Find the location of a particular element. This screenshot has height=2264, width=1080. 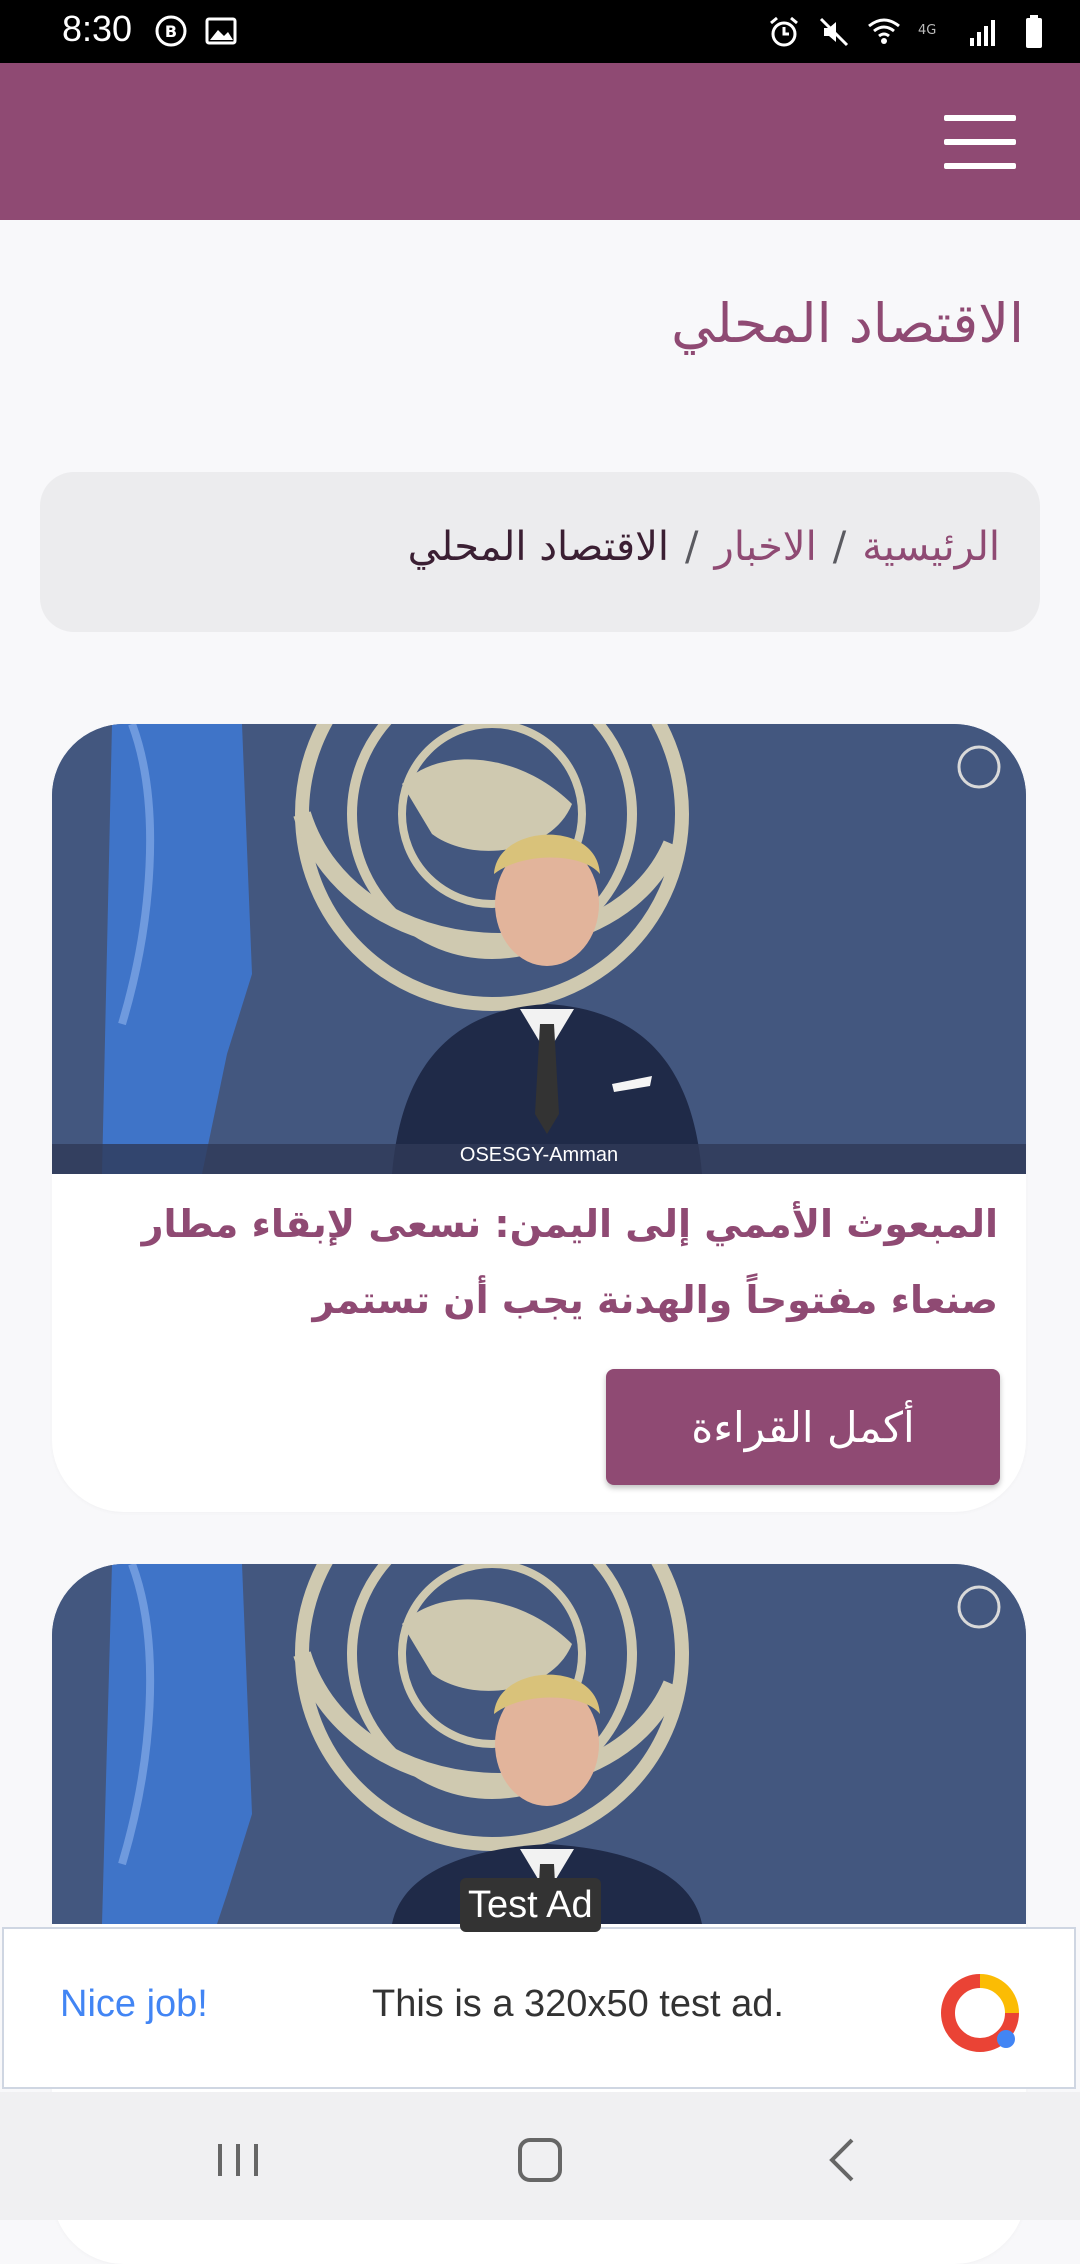

home-icon is located at coordinates (540, 2160).